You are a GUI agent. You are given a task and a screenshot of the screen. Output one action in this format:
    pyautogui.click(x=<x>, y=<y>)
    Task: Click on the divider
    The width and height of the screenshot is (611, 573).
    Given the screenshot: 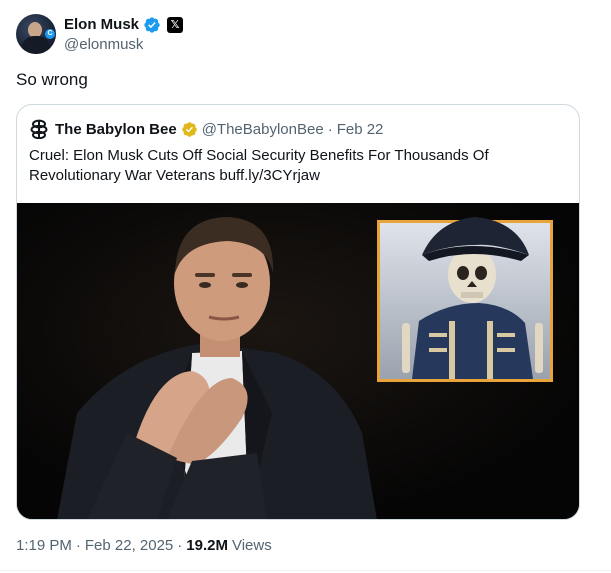 What is the action you would take?
    pyautogui.click(x=305, y=570)
    